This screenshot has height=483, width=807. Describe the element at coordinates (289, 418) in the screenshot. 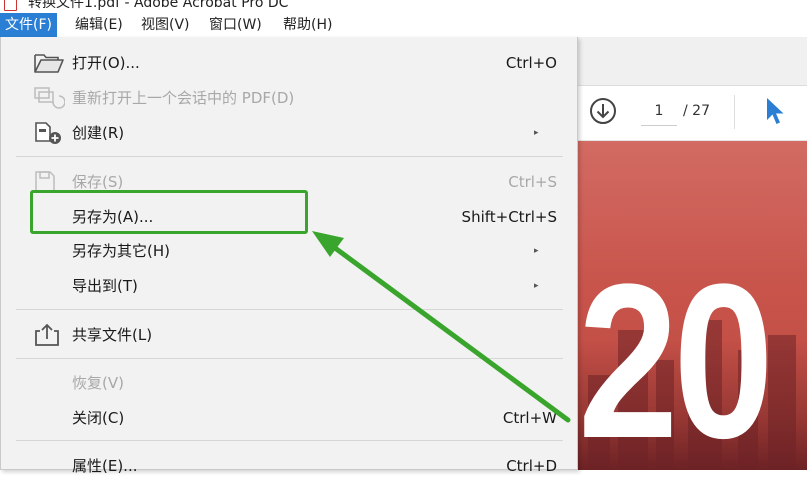

I see `menu-item-close: 关闭(C) Ctrl+W` at that location.